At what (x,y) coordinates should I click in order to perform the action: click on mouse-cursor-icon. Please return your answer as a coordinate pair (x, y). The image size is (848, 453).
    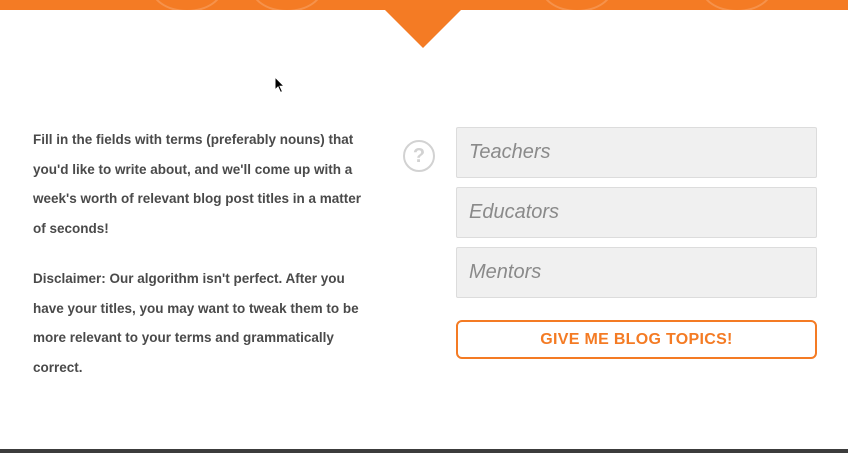
    Looking at the image, I should click on (280, 87).